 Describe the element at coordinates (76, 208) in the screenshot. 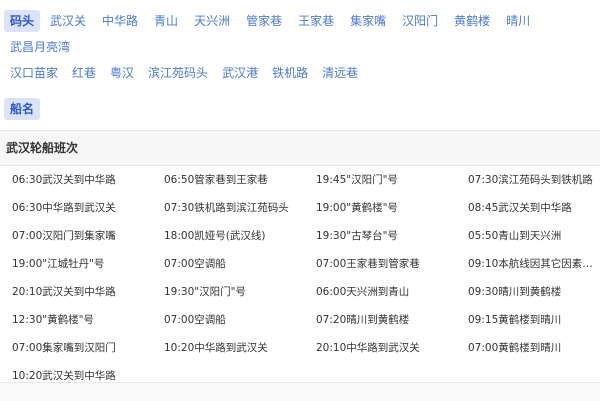

I see `schedule-item: 06:30中华路到武汉关` at that location.